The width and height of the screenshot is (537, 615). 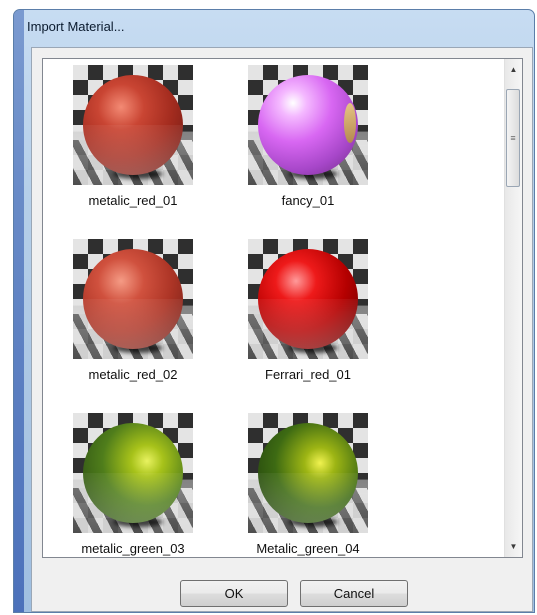 What do you see at coordinates (354, 593) in the screenshot?
I see `cancel-button: Cancel` at bounding box center [354, 593].